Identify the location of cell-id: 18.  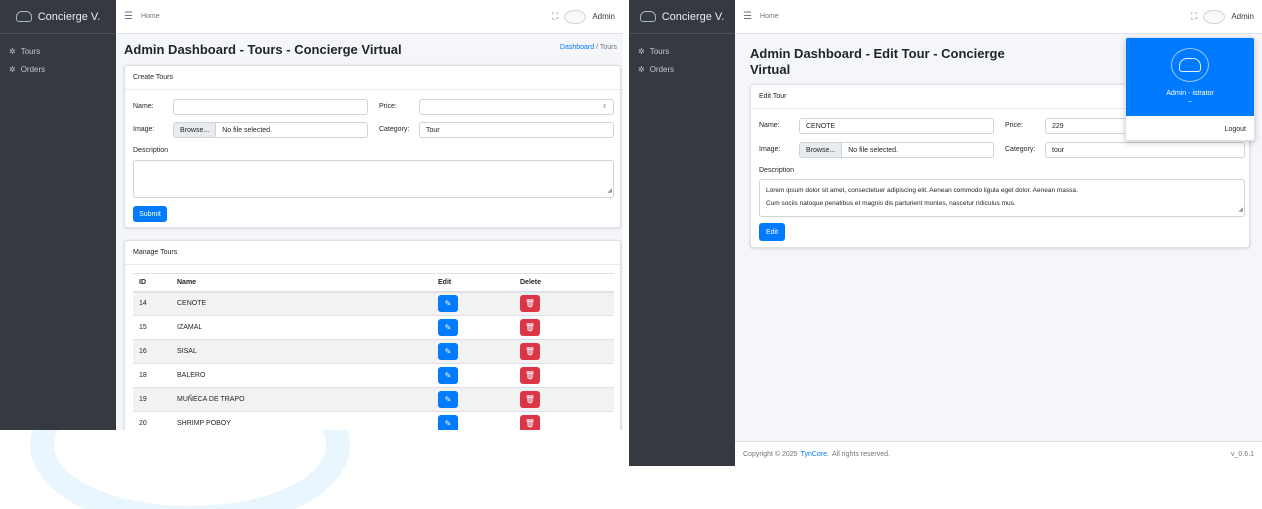
(152, 375).